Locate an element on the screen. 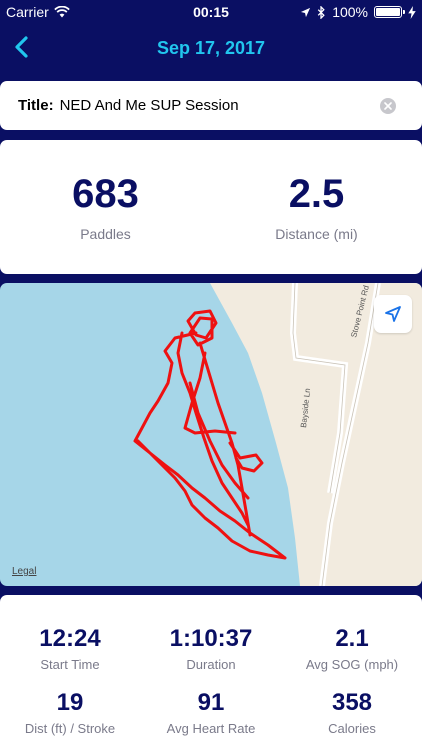 This screenshot has height=750, width=422. battery-icon is located at coordinates (389, 12).